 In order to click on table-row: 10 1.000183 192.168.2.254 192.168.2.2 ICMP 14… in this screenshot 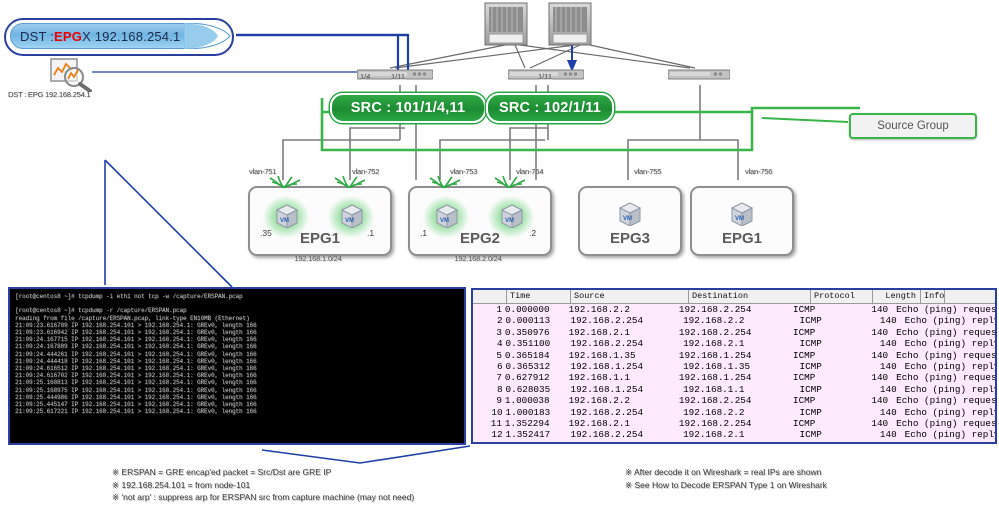, I will do `click(734, 412)`.